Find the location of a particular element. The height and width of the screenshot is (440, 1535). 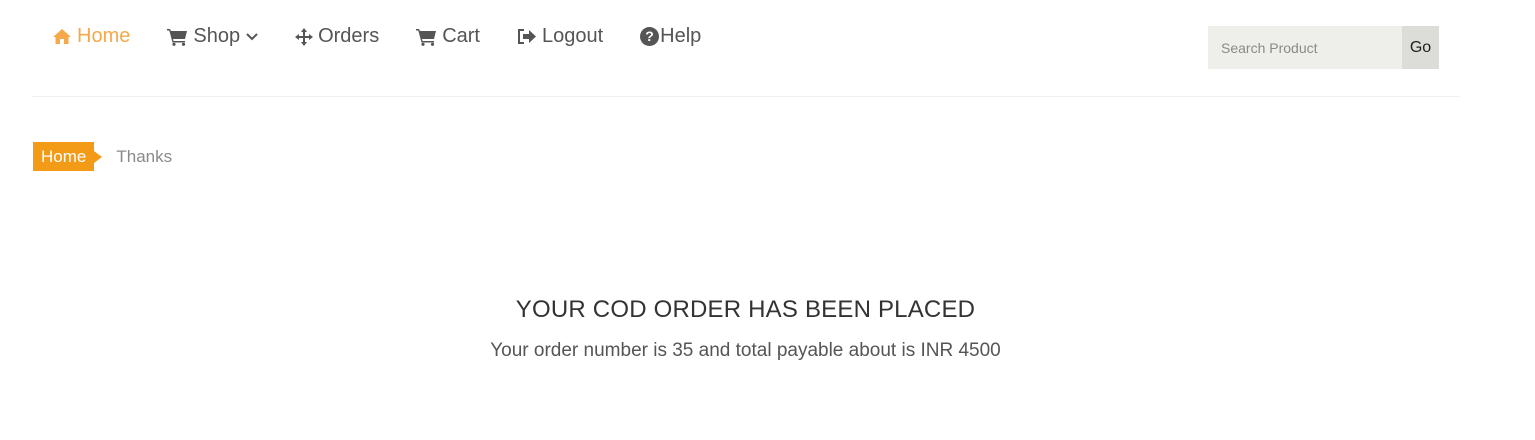

nav-item-orders: Orders is located at coordinates (337, 36).